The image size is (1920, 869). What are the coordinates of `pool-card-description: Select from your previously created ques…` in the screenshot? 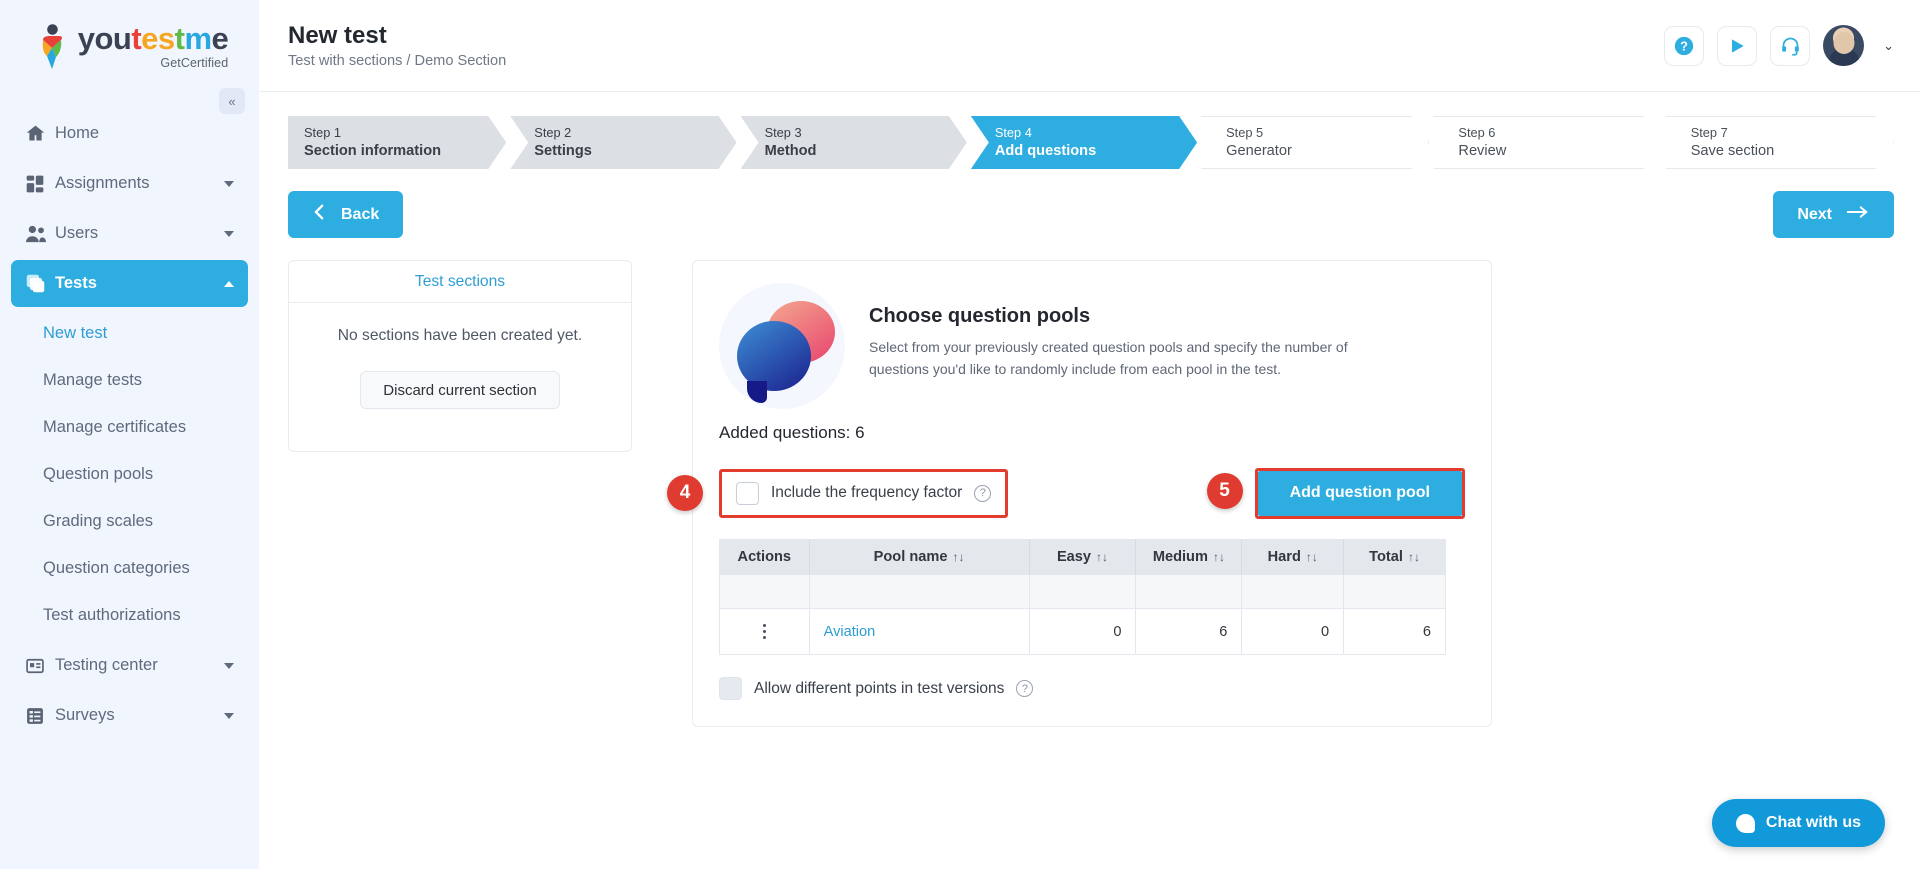 It's located at (1108, 358).